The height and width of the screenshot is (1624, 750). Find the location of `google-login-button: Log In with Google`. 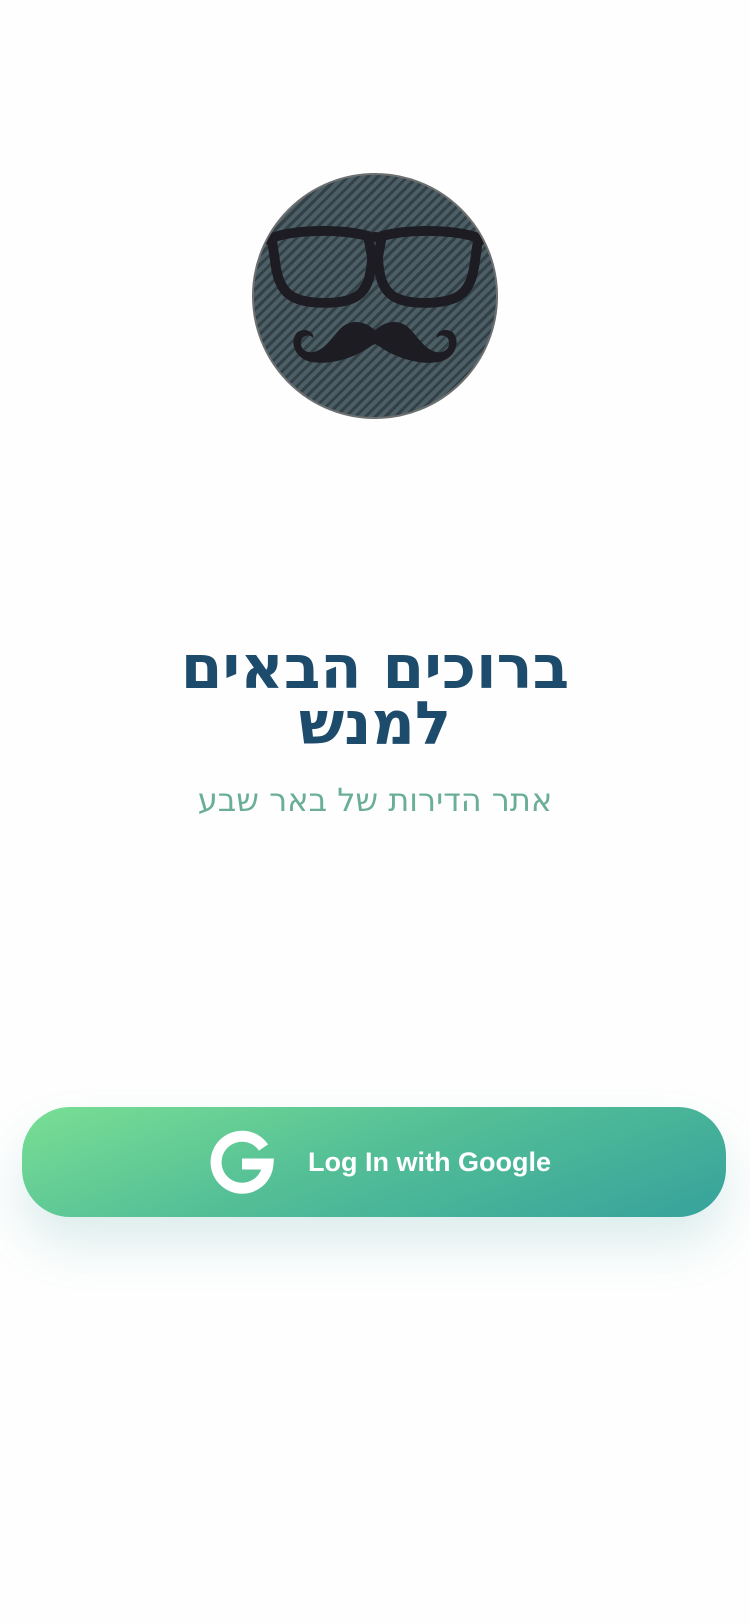

google-login-button: Log In with Google is located at coordinates (374, 1162).